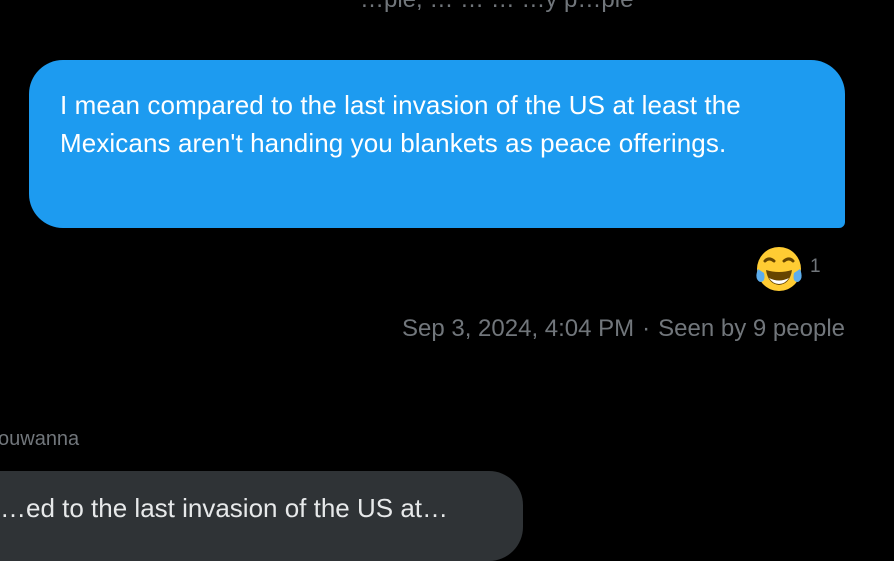 The height and width of the screenshot is (561, 894). What do you see at coordinates (815, 266) in the screenshot?
I see `reaction-count: 1` at bounding box center [815, 266].